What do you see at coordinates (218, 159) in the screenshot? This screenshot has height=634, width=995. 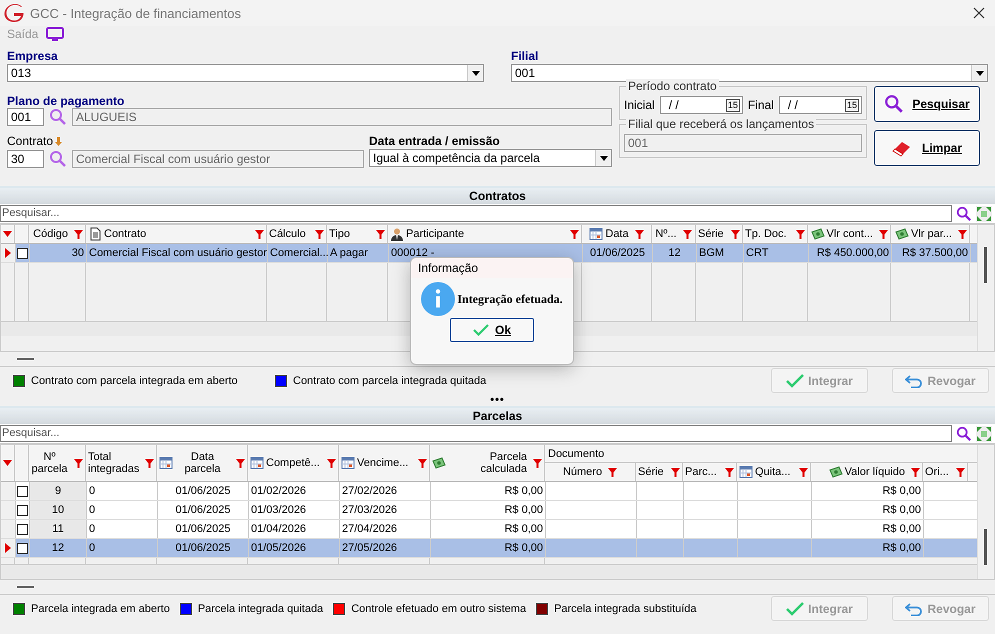 I see `name-field: Comercial Fiscal com usuário gestor` at bounding box center [218, 159].